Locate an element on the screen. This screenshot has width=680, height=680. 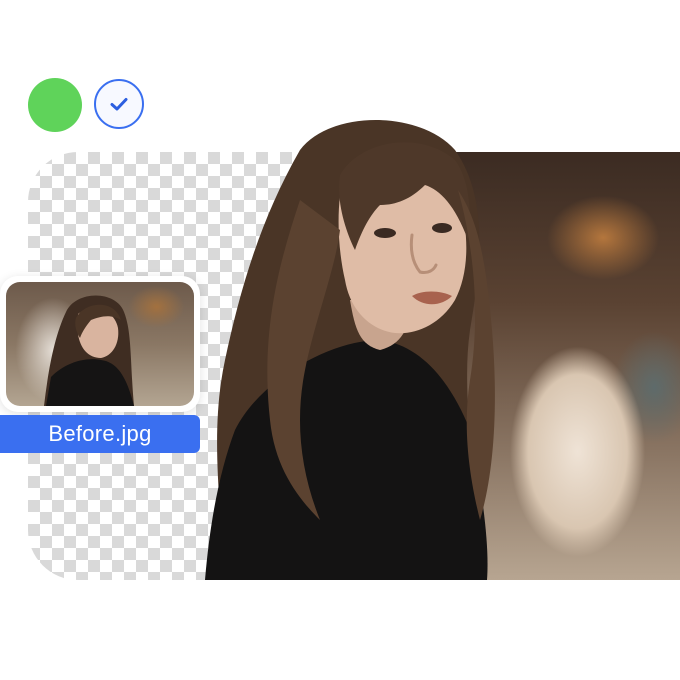
check-badge is located at coordinates (119, 104).